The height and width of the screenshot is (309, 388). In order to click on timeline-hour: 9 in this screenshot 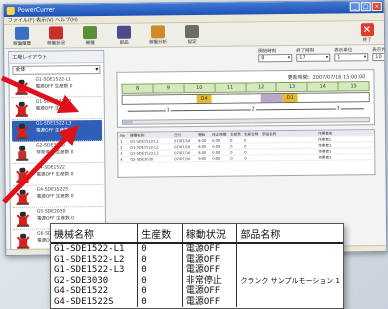, I will do `click(169, 88)`.